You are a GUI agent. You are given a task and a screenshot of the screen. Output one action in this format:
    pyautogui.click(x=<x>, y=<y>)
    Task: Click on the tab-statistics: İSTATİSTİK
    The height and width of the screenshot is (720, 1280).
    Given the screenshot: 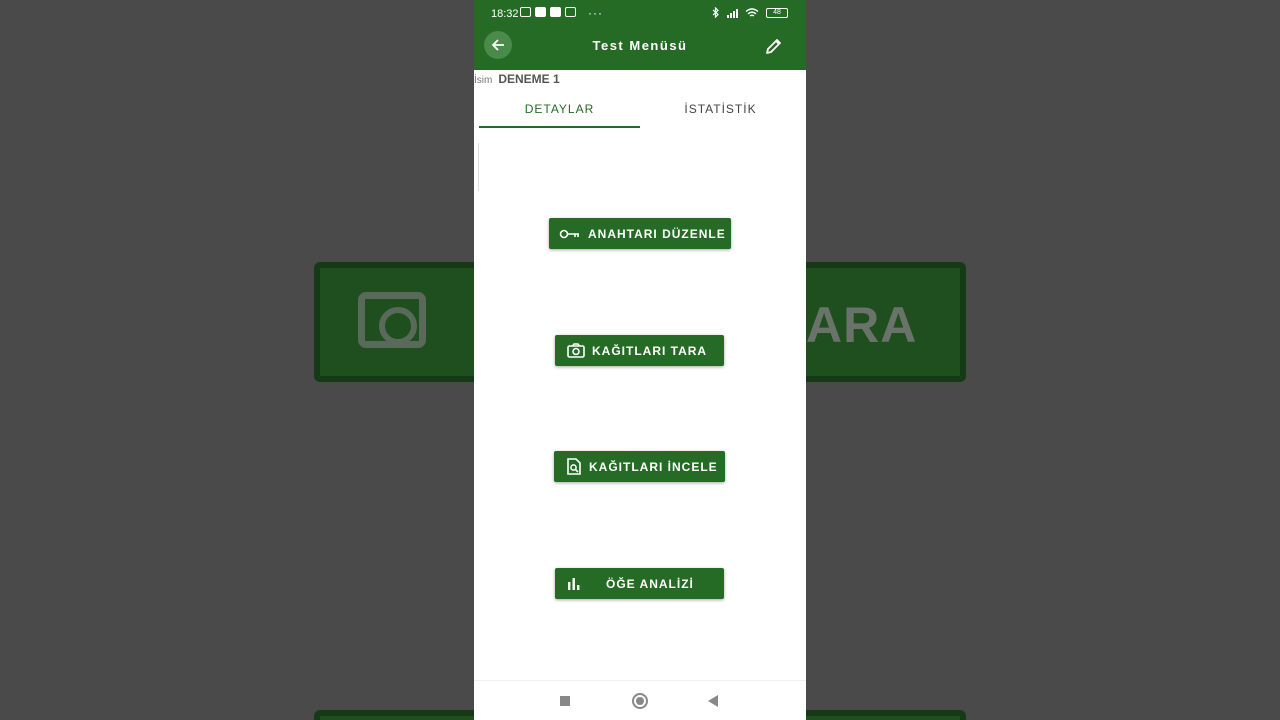 What is the action you would take?
    pyautogui.click(x=720, y=109)
    